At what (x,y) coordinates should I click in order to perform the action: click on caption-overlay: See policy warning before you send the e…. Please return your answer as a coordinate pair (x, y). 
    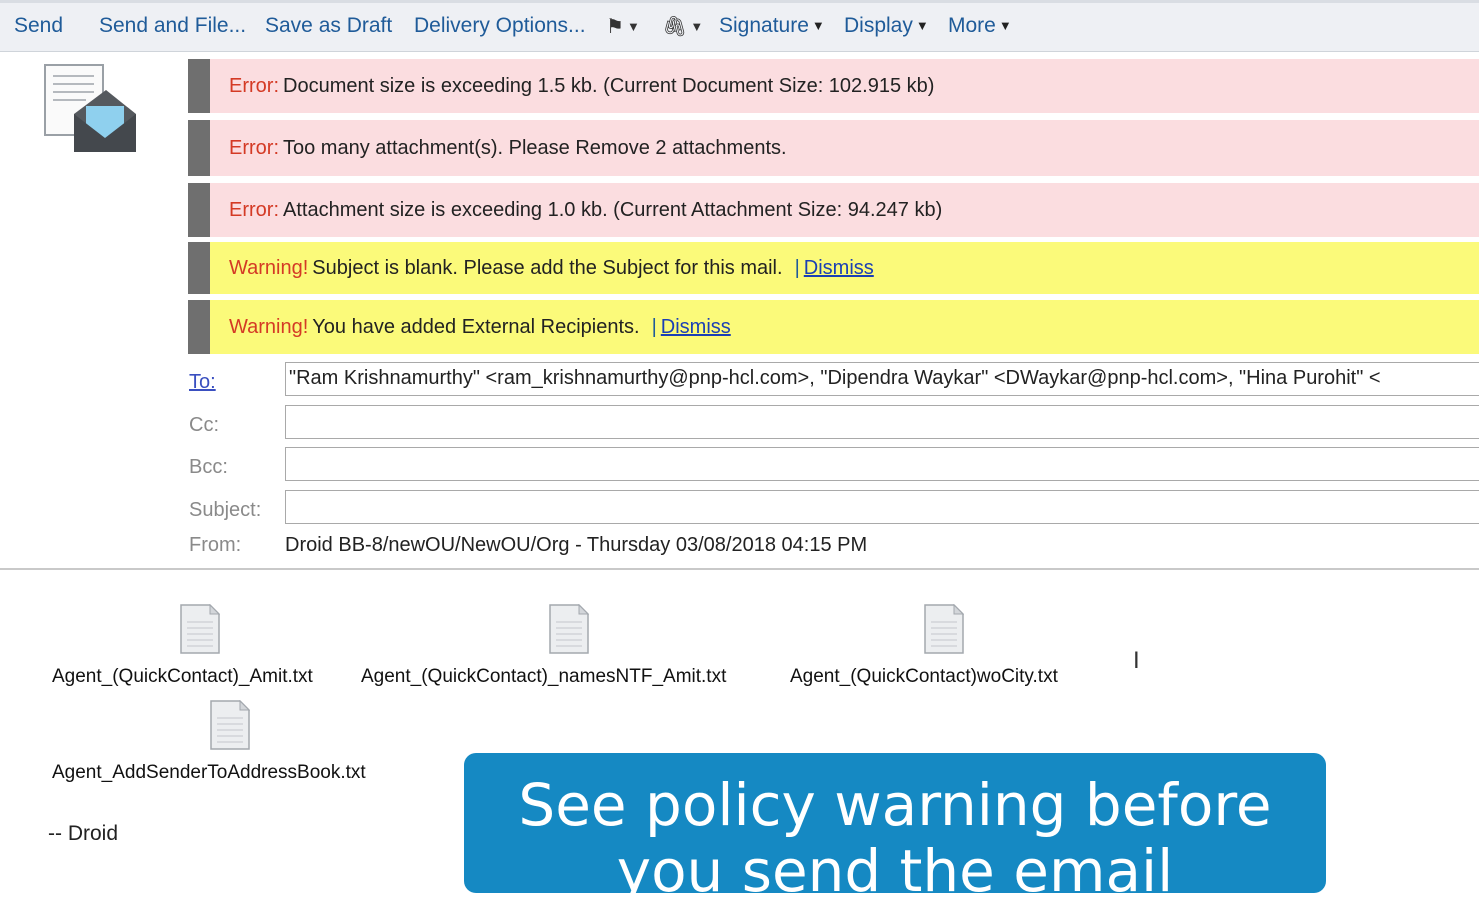
    Looking at the image, I should click on (895, 827).